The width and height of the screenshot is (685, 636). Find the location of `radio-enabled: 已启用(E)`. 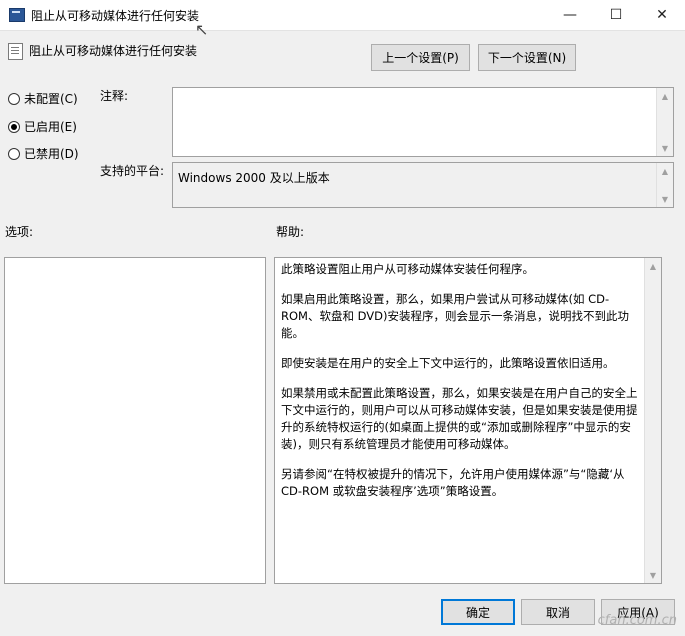

radio-enabled: 已启用(E) is located at coordinates (42, 126).